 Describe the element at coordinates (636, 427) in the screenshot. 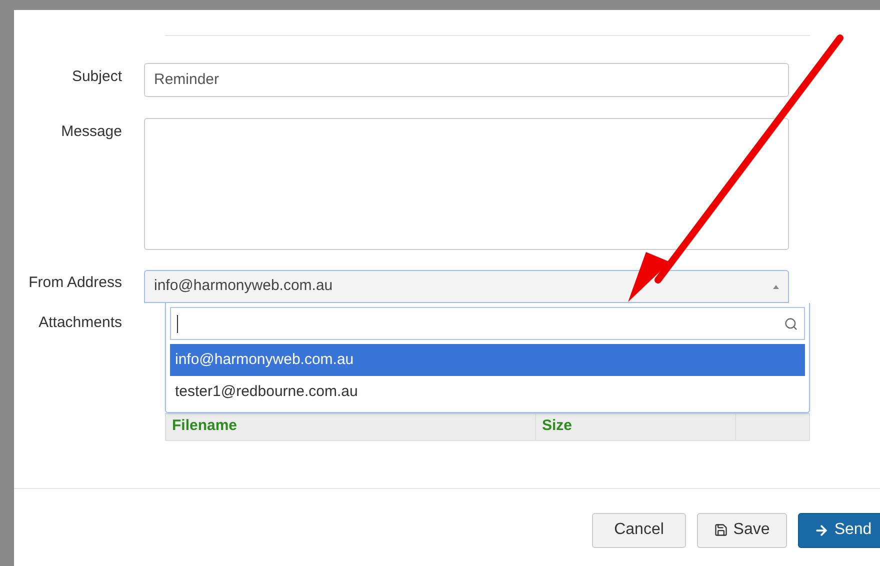

I see `column-header: Size` at that location.